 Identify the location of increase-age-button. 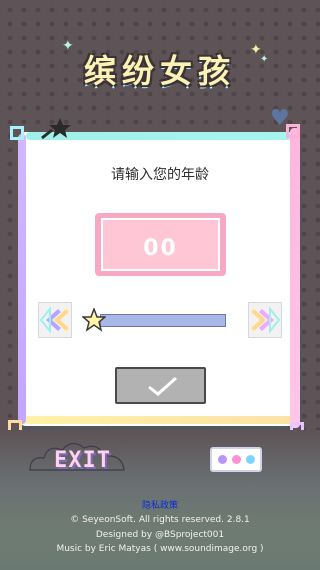
(265, 320).